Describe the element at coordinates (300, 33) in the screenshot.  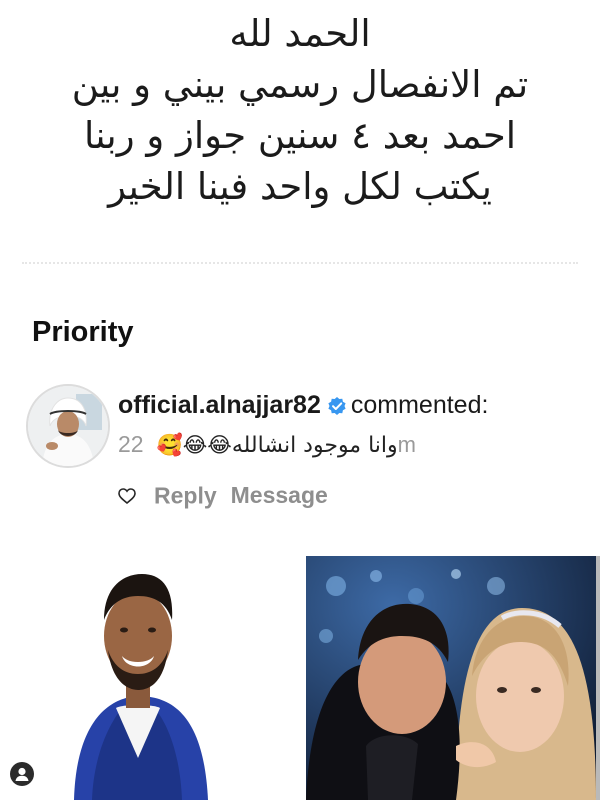
I see `post-line: الحمد لله` at that location.